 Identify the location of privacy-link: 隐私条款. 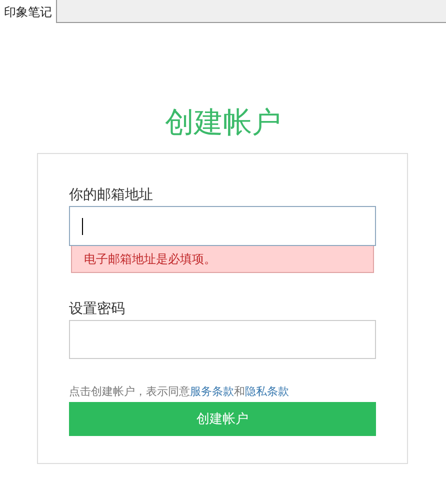
(267, 392).